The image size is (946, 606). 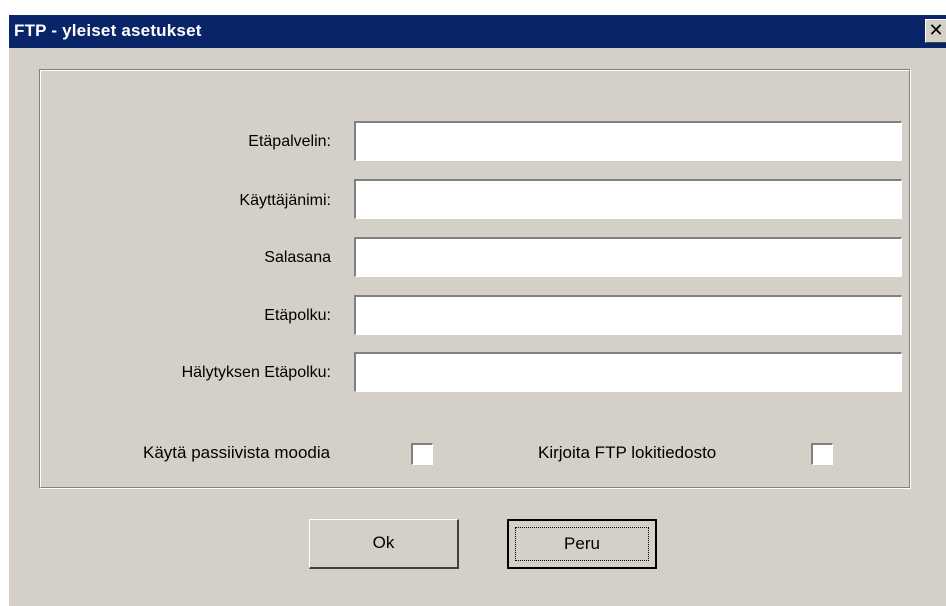 I want to click on remote-path-input, so click(x=628, y=315).